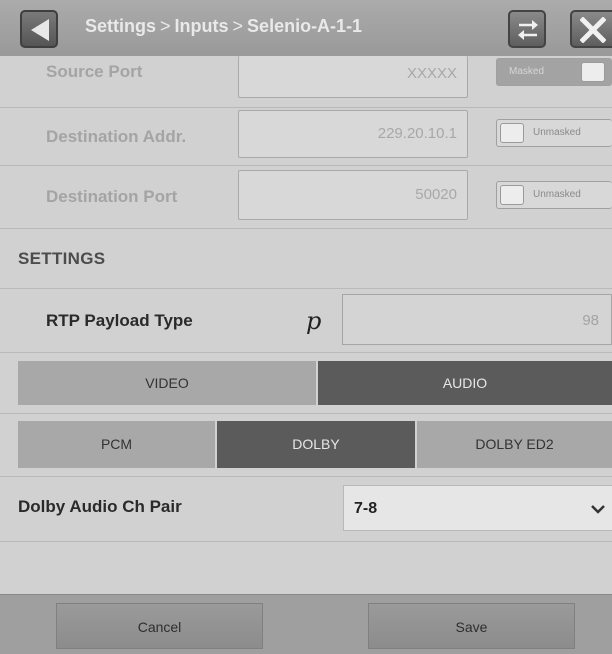 This screenshot has width=612, height=654. Describe the element at coordinates (119, 320) in the screenshot. I see `rtp-payload-type-label: RTP Payload Type` at that location.